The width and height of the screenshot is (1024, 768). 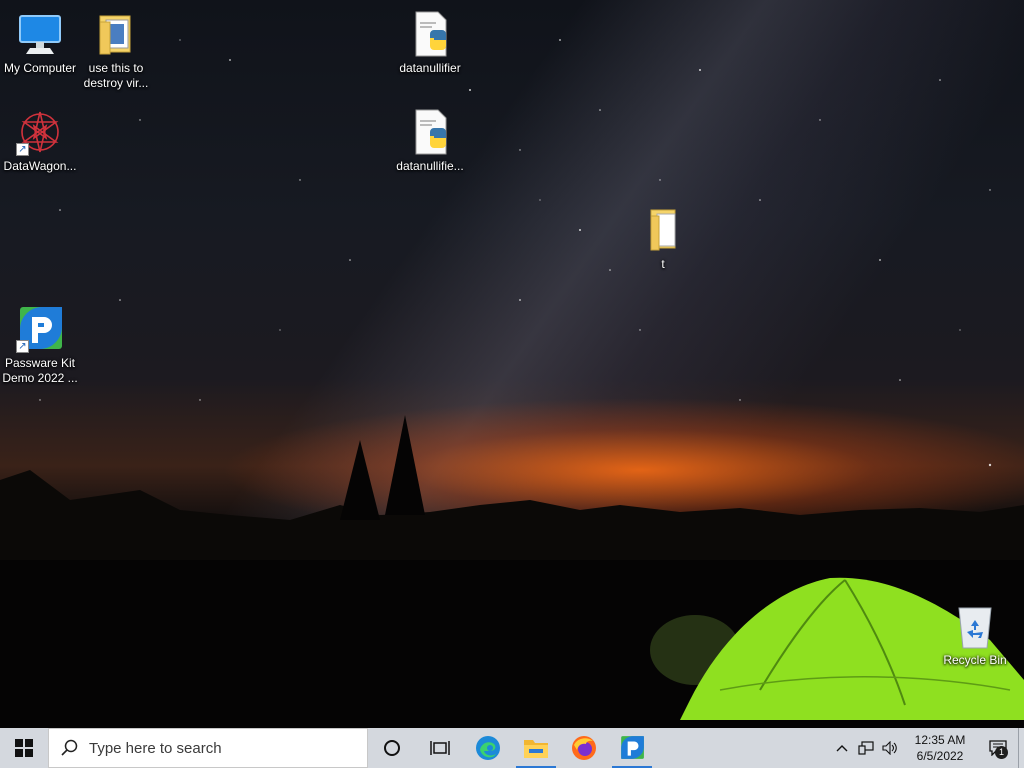 I want to click on cortana-icon, so click(x=392, y=748).